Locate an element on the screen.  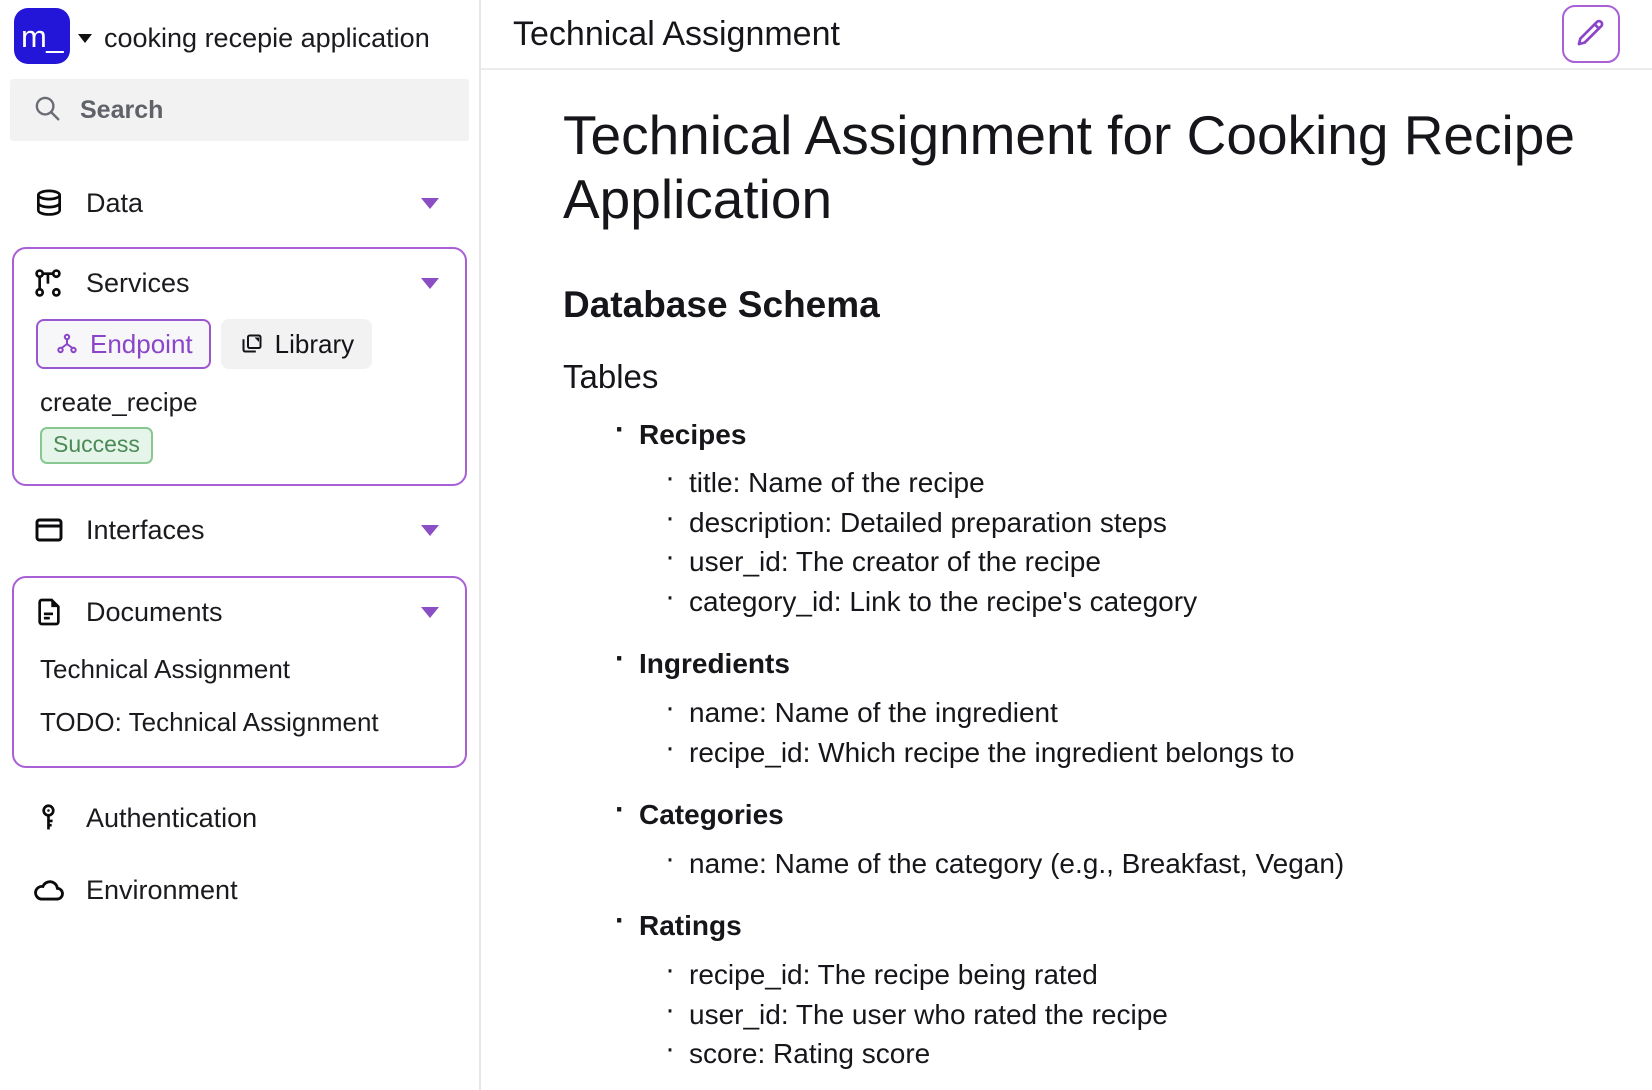
tab-label: Library is located at coordinates (314, 343).